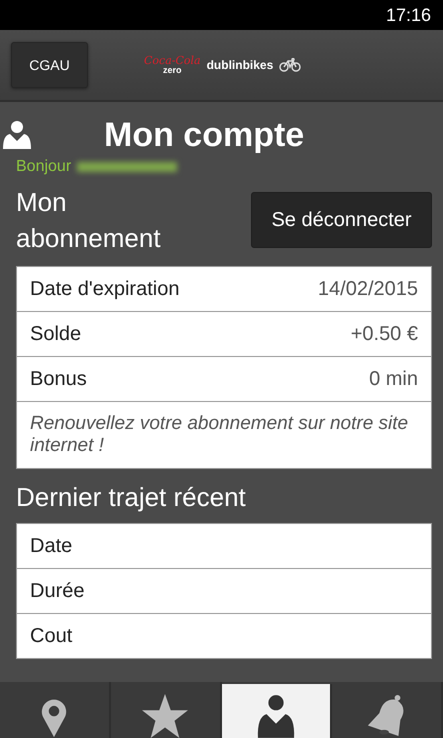  I want to click on map-pin-icon, so click(54, 718).